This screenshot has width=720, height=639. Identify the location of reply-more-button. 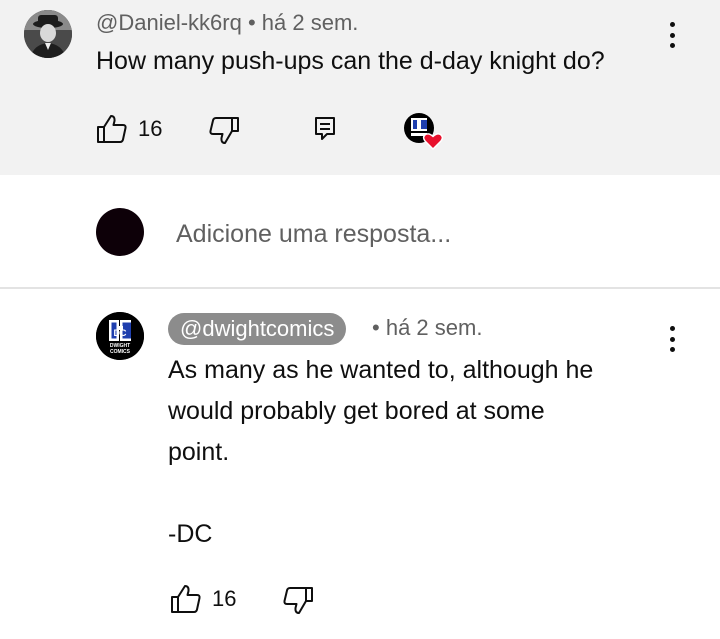
(672, 339).